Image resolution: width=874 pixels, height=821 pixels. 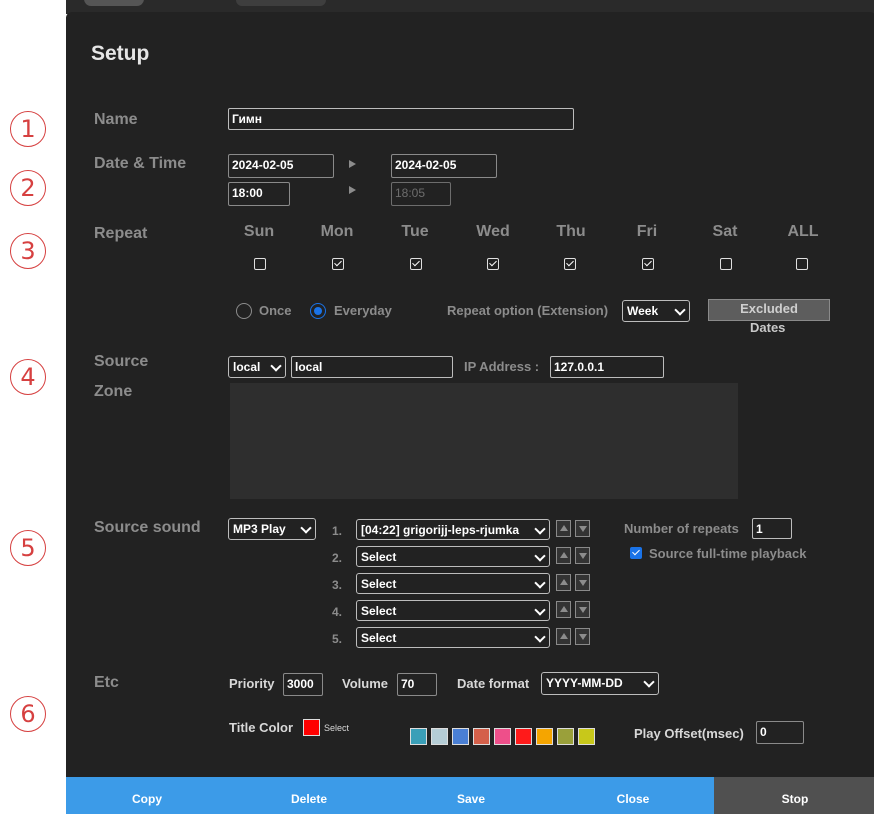 I want to click on repeat-label: Repeat, so click(x=121, y=233).